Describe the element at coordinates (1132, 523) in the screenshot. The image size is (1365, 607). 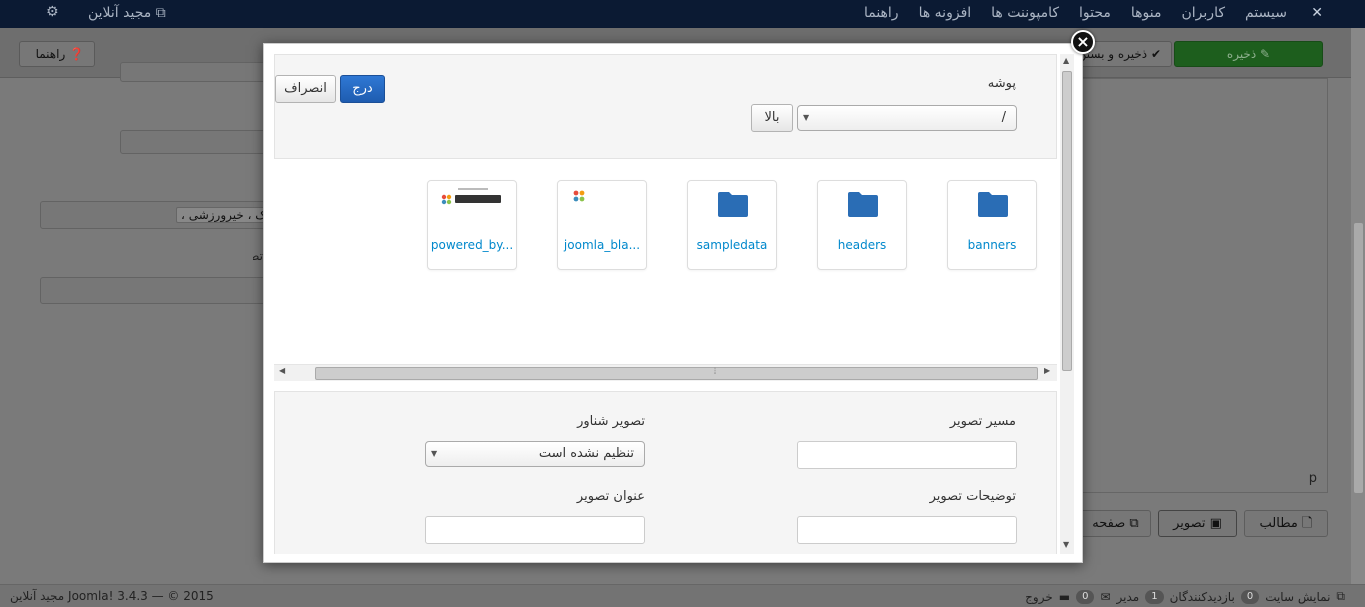
I see `copy-icon: ⧉` at that location.